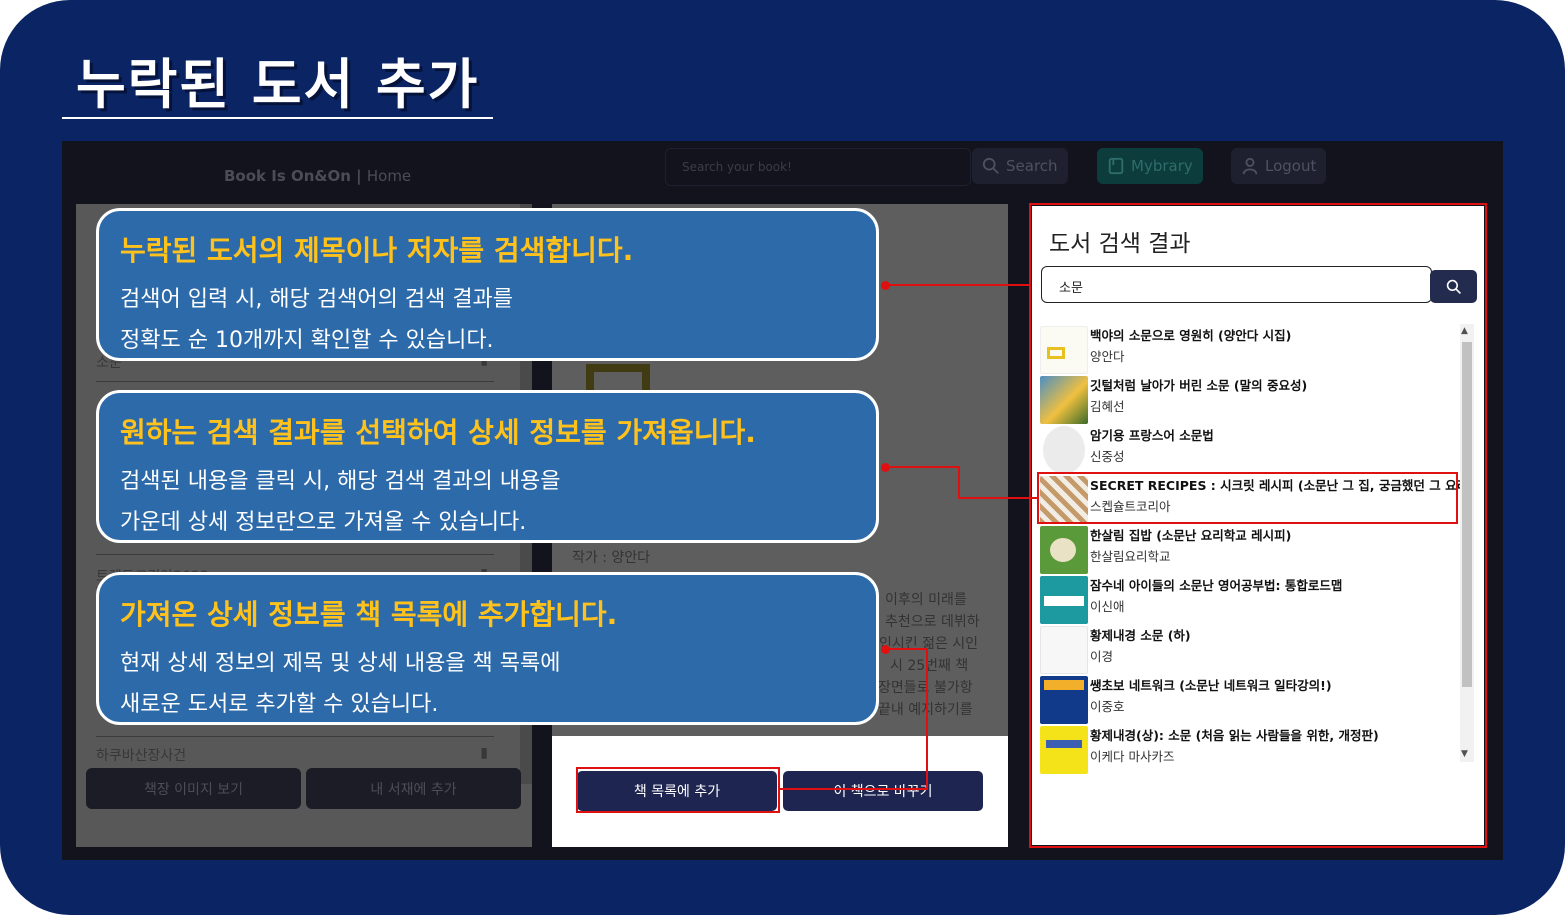  What do you see at coordinates (1279, 166) in the screenshot?
I see `logout-button: Logout` at bounding box center [1279, 166].